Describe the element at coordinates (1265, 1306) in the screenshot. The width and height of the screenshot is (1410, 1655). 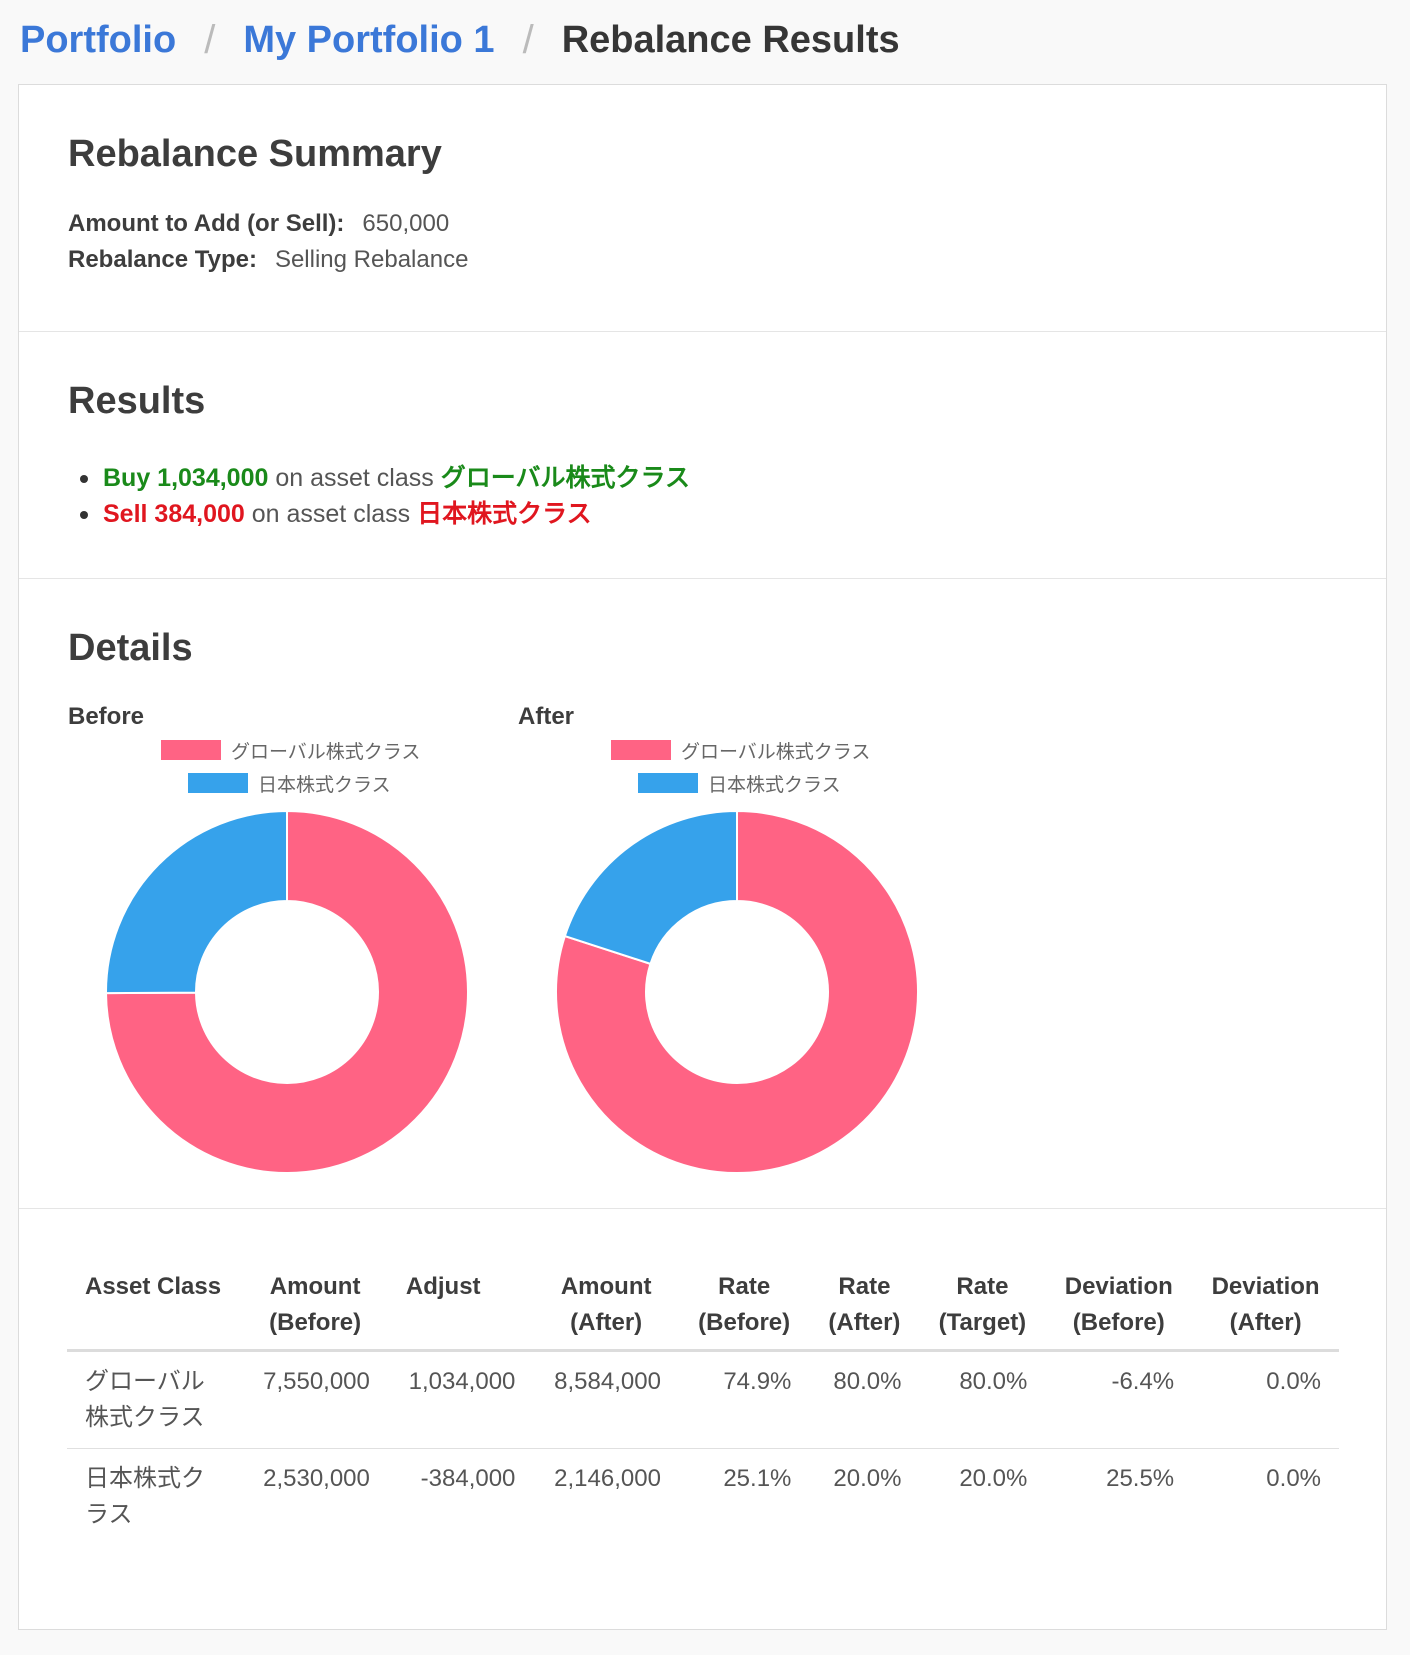
I see `header-deviation-after: Deviation (After)` at that location.